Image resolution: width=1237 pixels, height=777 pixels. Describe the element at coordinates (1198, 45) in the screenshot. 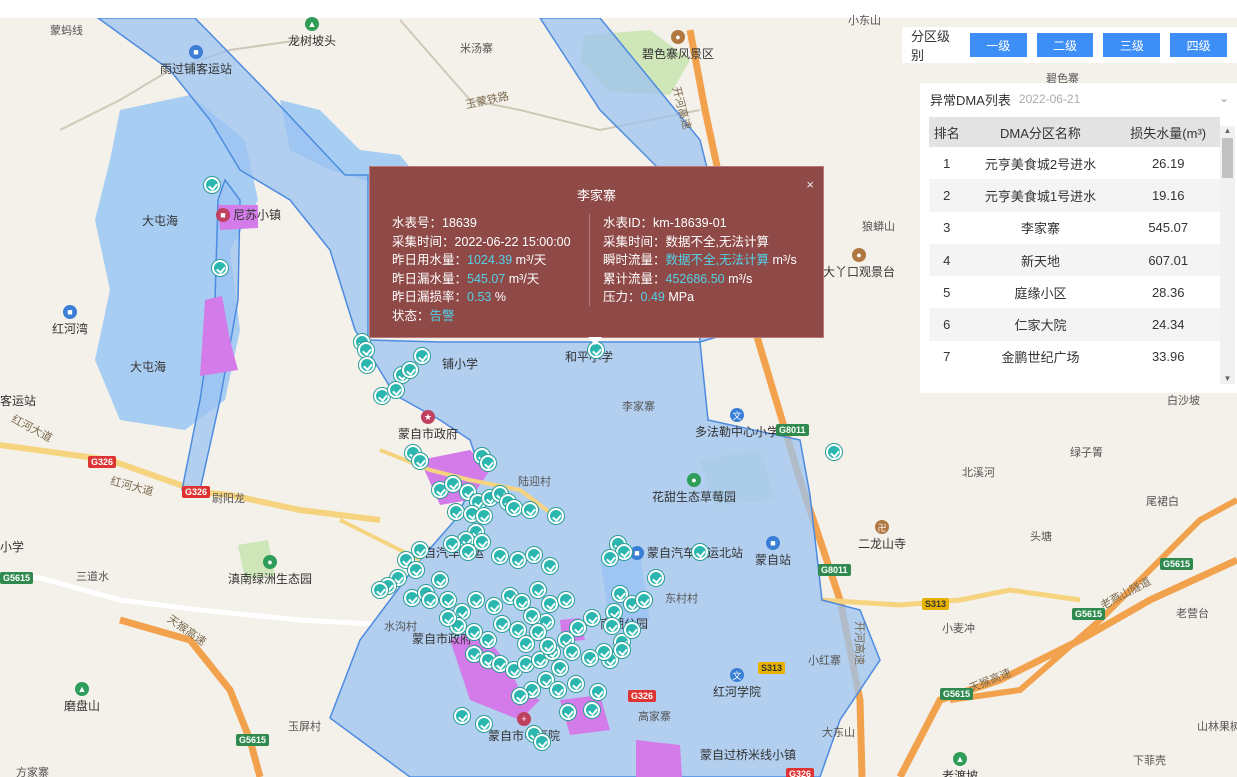

I see `level-4-button: 四级` at that location.